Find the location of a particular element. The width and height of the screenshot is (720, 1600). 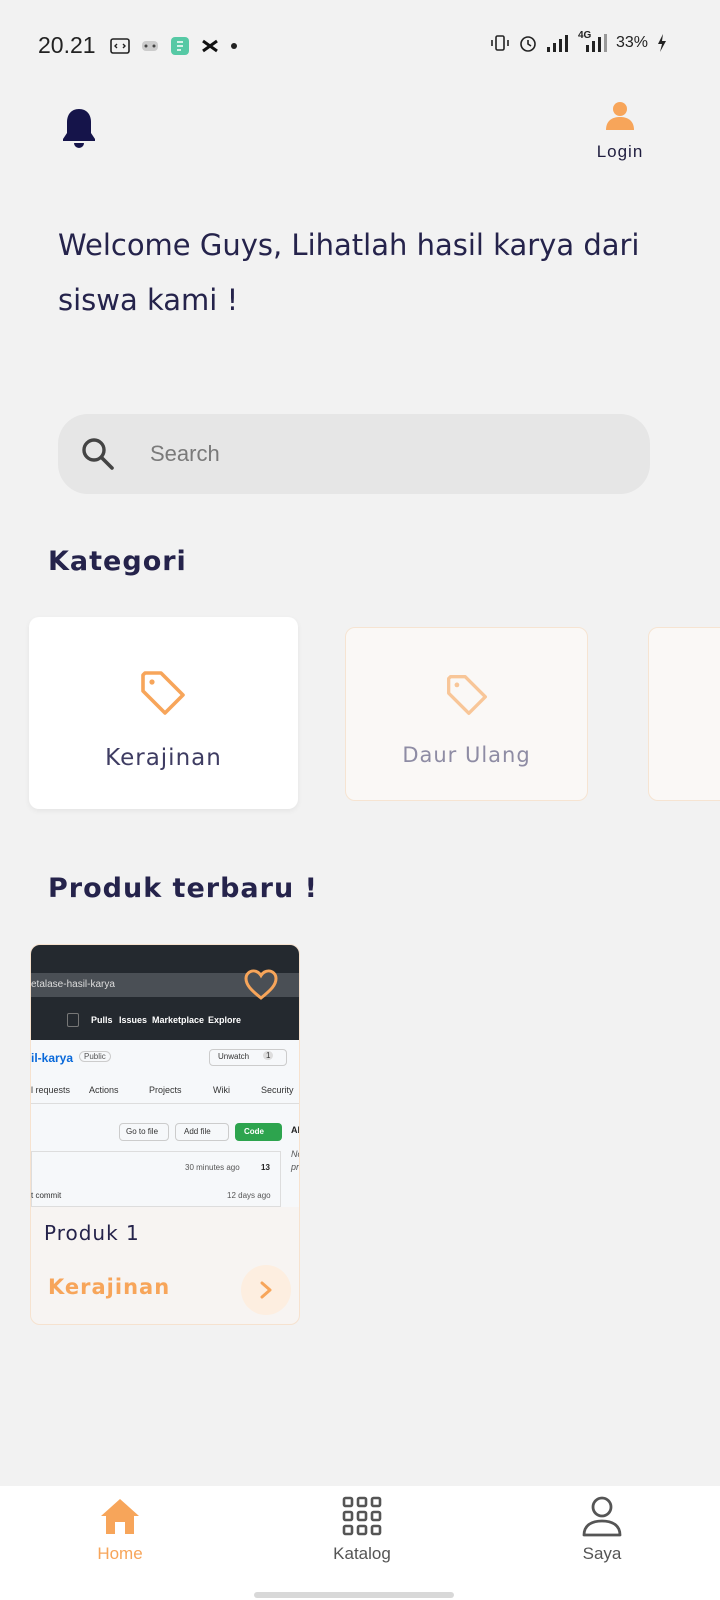

screenshot-text: Pulls is located at coordinates (102, 1020).